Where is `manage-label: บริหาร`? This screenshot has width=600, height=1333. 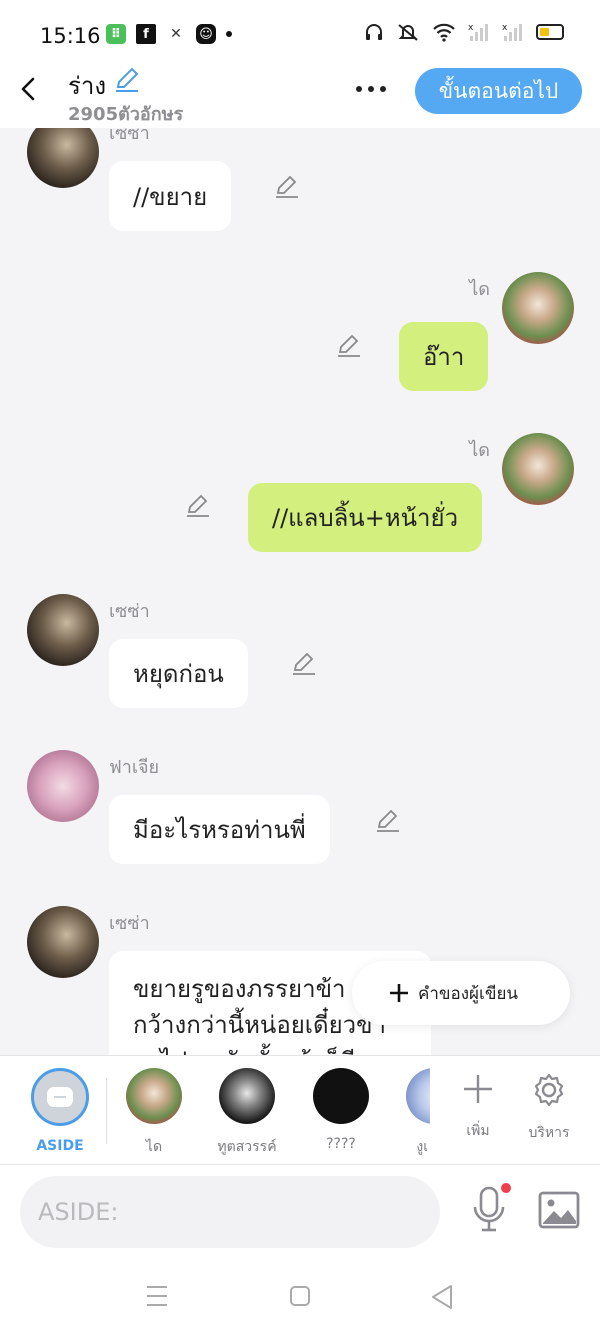
manage-label: บริหาร is located at coordinates (549, 1133).